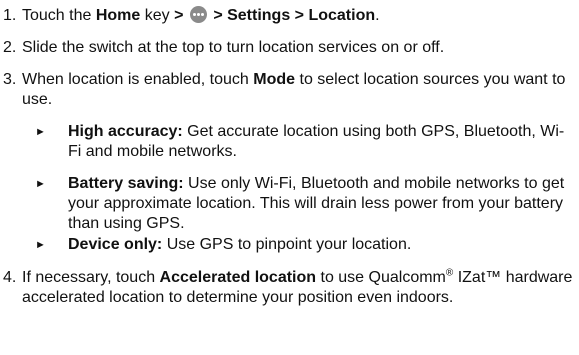 This screenshot has width=579, height=355. I want to click on step-number: 1., so click(10, 15).